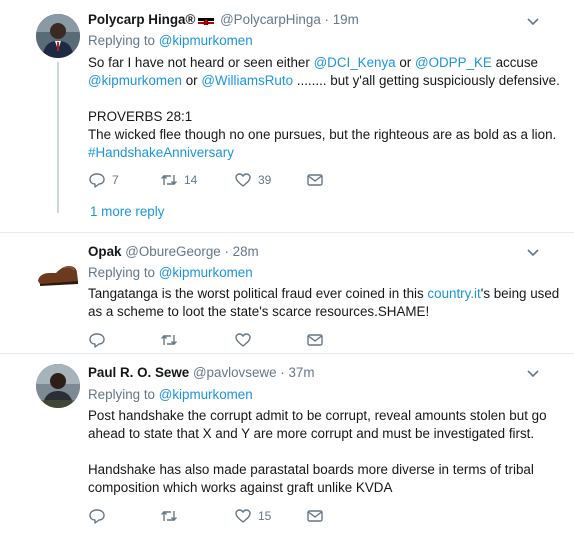 The image size is (574, 534). What do you see at coordinates (178, 180) in the screenshot?
I see `retweet-button: 14` at bounding box center [178, 180].